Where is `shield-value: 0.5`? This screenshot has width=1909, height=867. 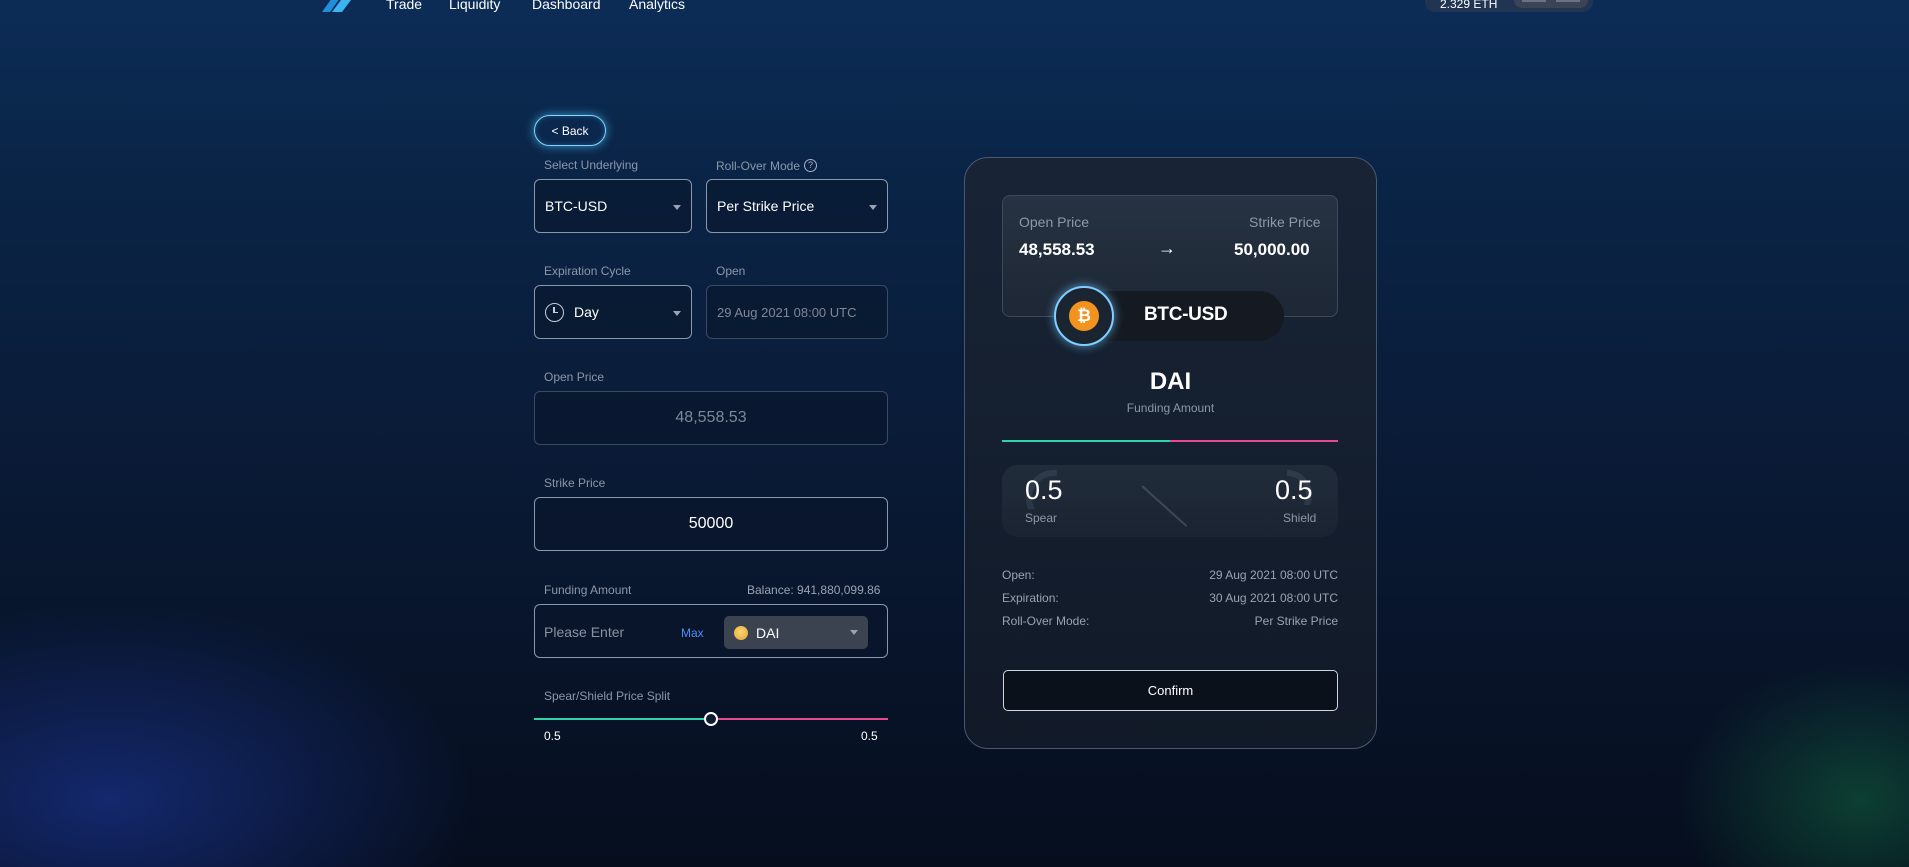 shield-value: 0.5 is located at coordinates (1294, 490).